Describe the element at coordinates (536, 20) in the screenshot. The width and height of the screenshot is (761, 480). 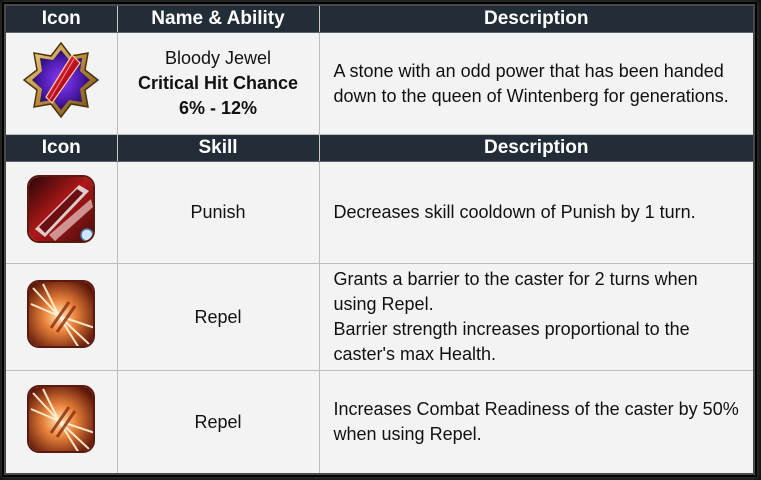
I see `header-description: Description` at that location.